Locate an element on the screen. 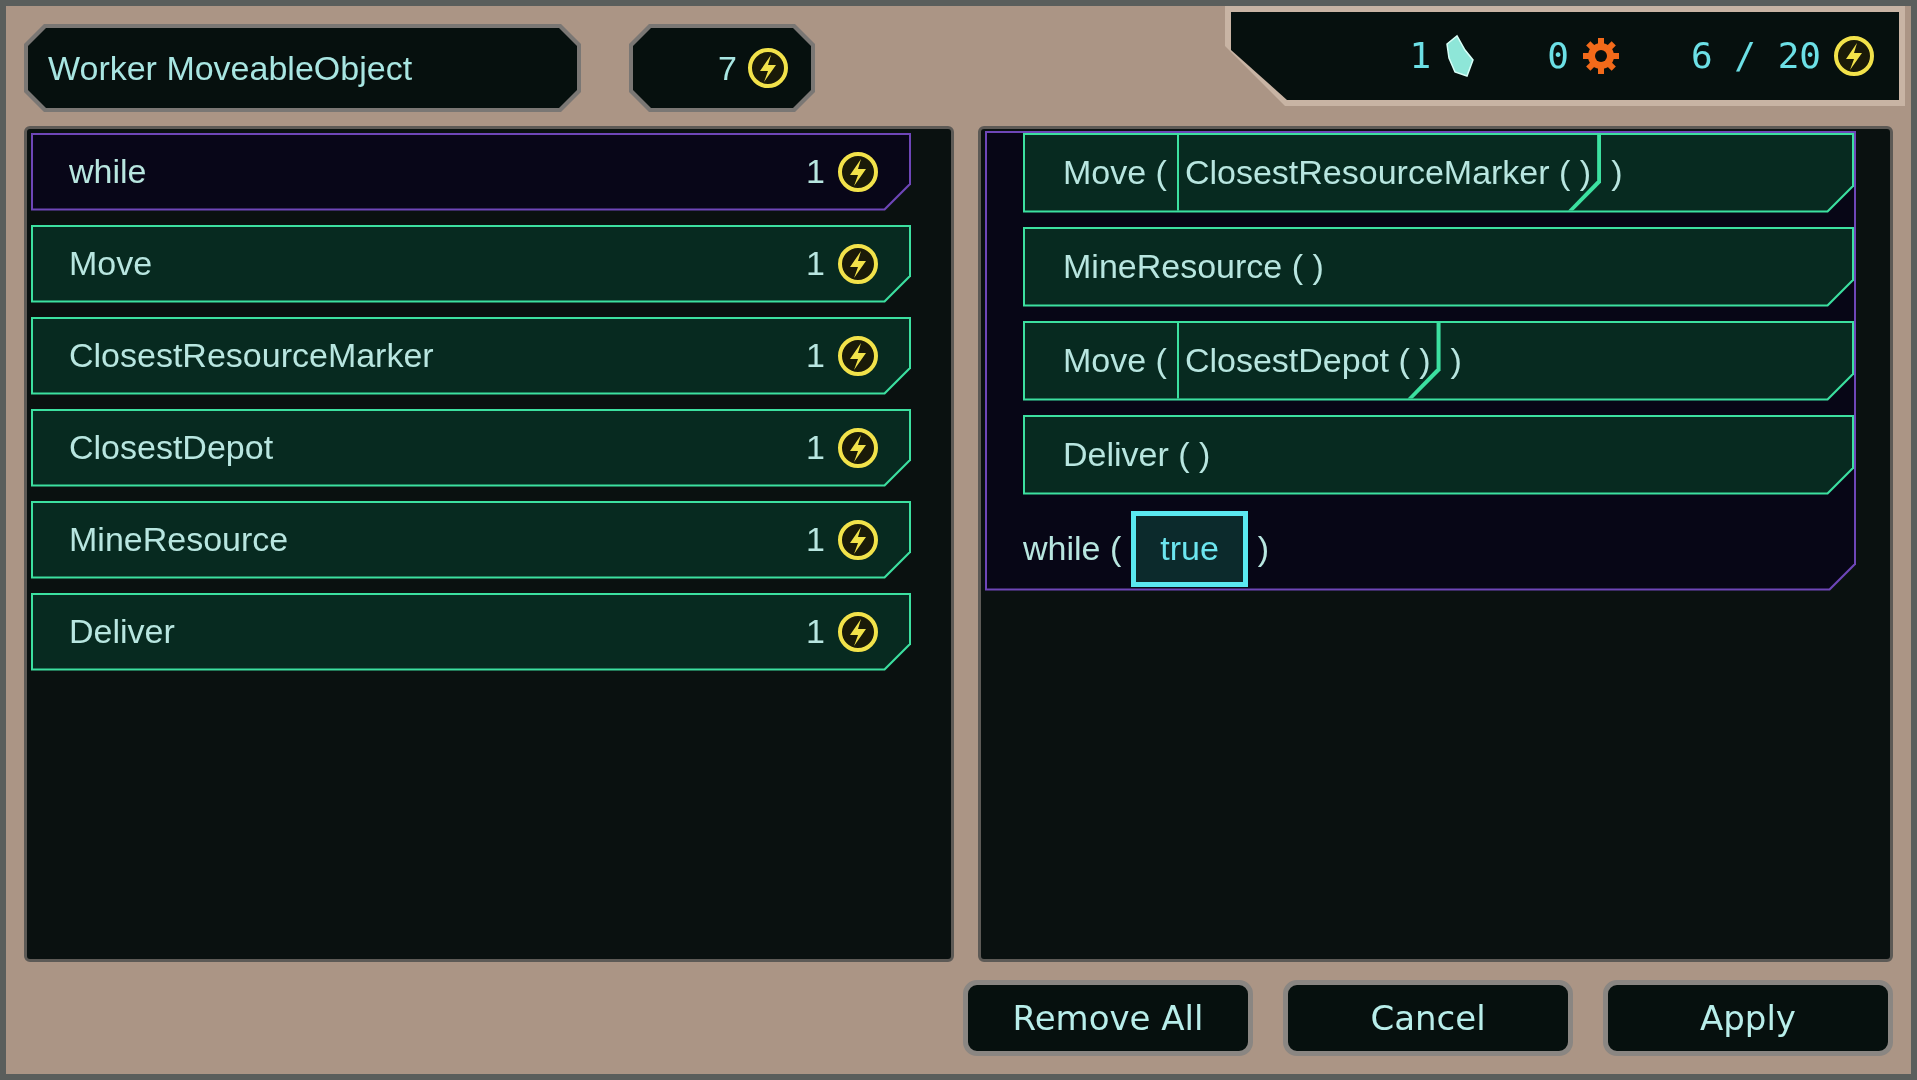 The width and height of the screenshot is (1917, 1080). statement-block: MineResource ( ) is located at coordinates (1438, 266).